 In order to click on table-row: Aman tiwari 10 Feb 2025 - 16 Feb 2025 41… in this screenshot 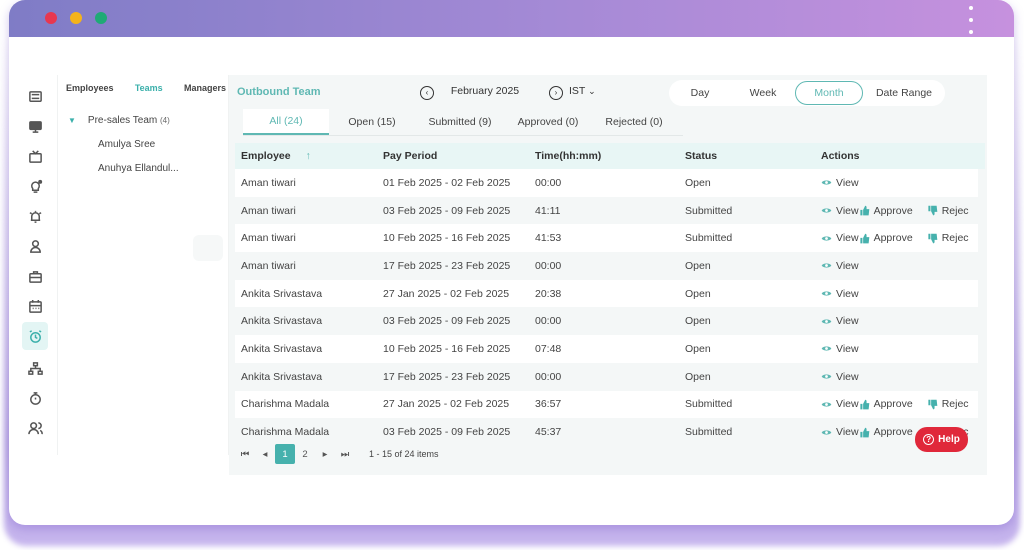, I will do `click(606, 238)`.